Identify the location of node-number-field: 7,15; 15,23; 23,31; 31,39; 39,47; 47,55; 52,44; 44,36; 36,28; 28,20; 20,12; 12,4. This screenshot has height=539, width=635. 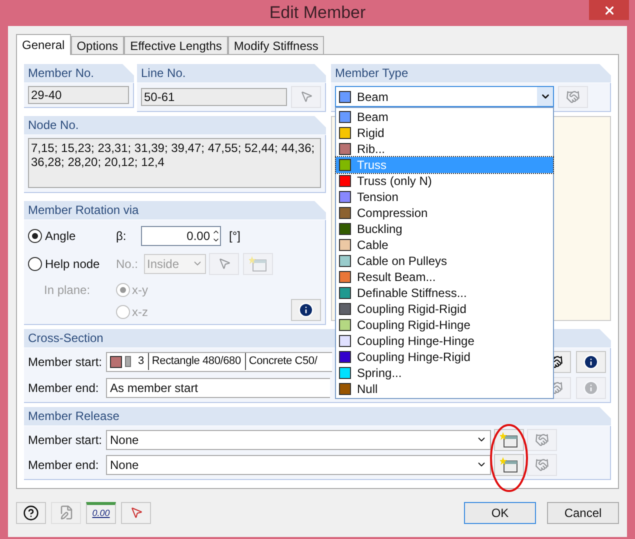
(174, 163).